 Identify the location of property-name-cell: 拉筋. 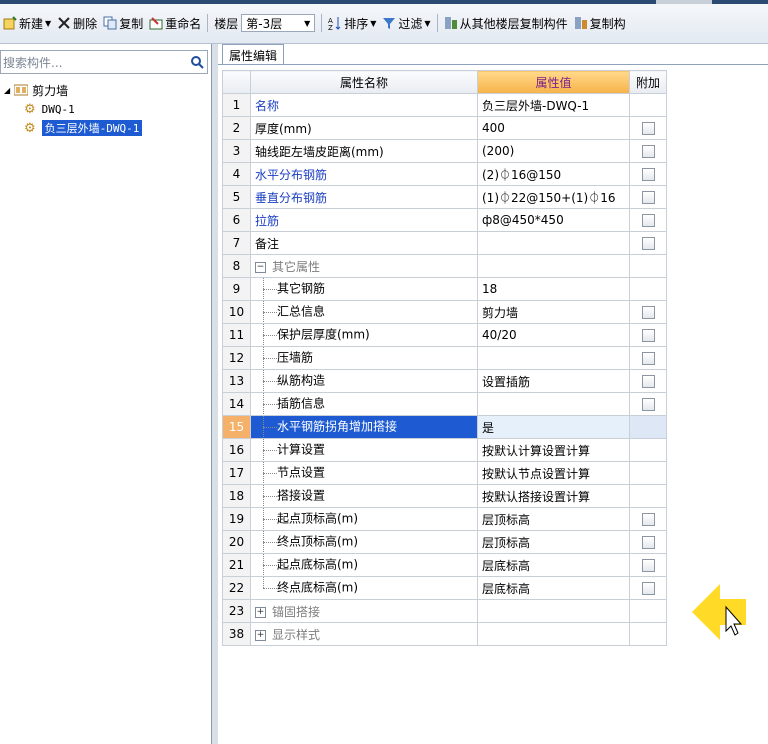
(364, 220).